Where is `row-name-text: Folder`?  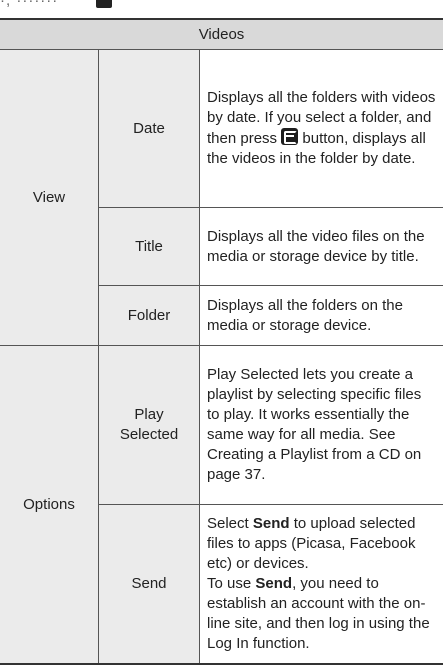 row-name-text: Folder is located at coordinates (149, 315).